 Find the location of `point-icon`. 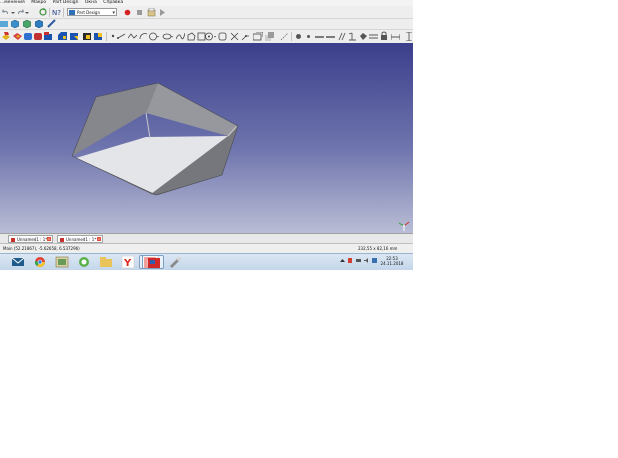

point-icon is located at coordinates (113, 36).